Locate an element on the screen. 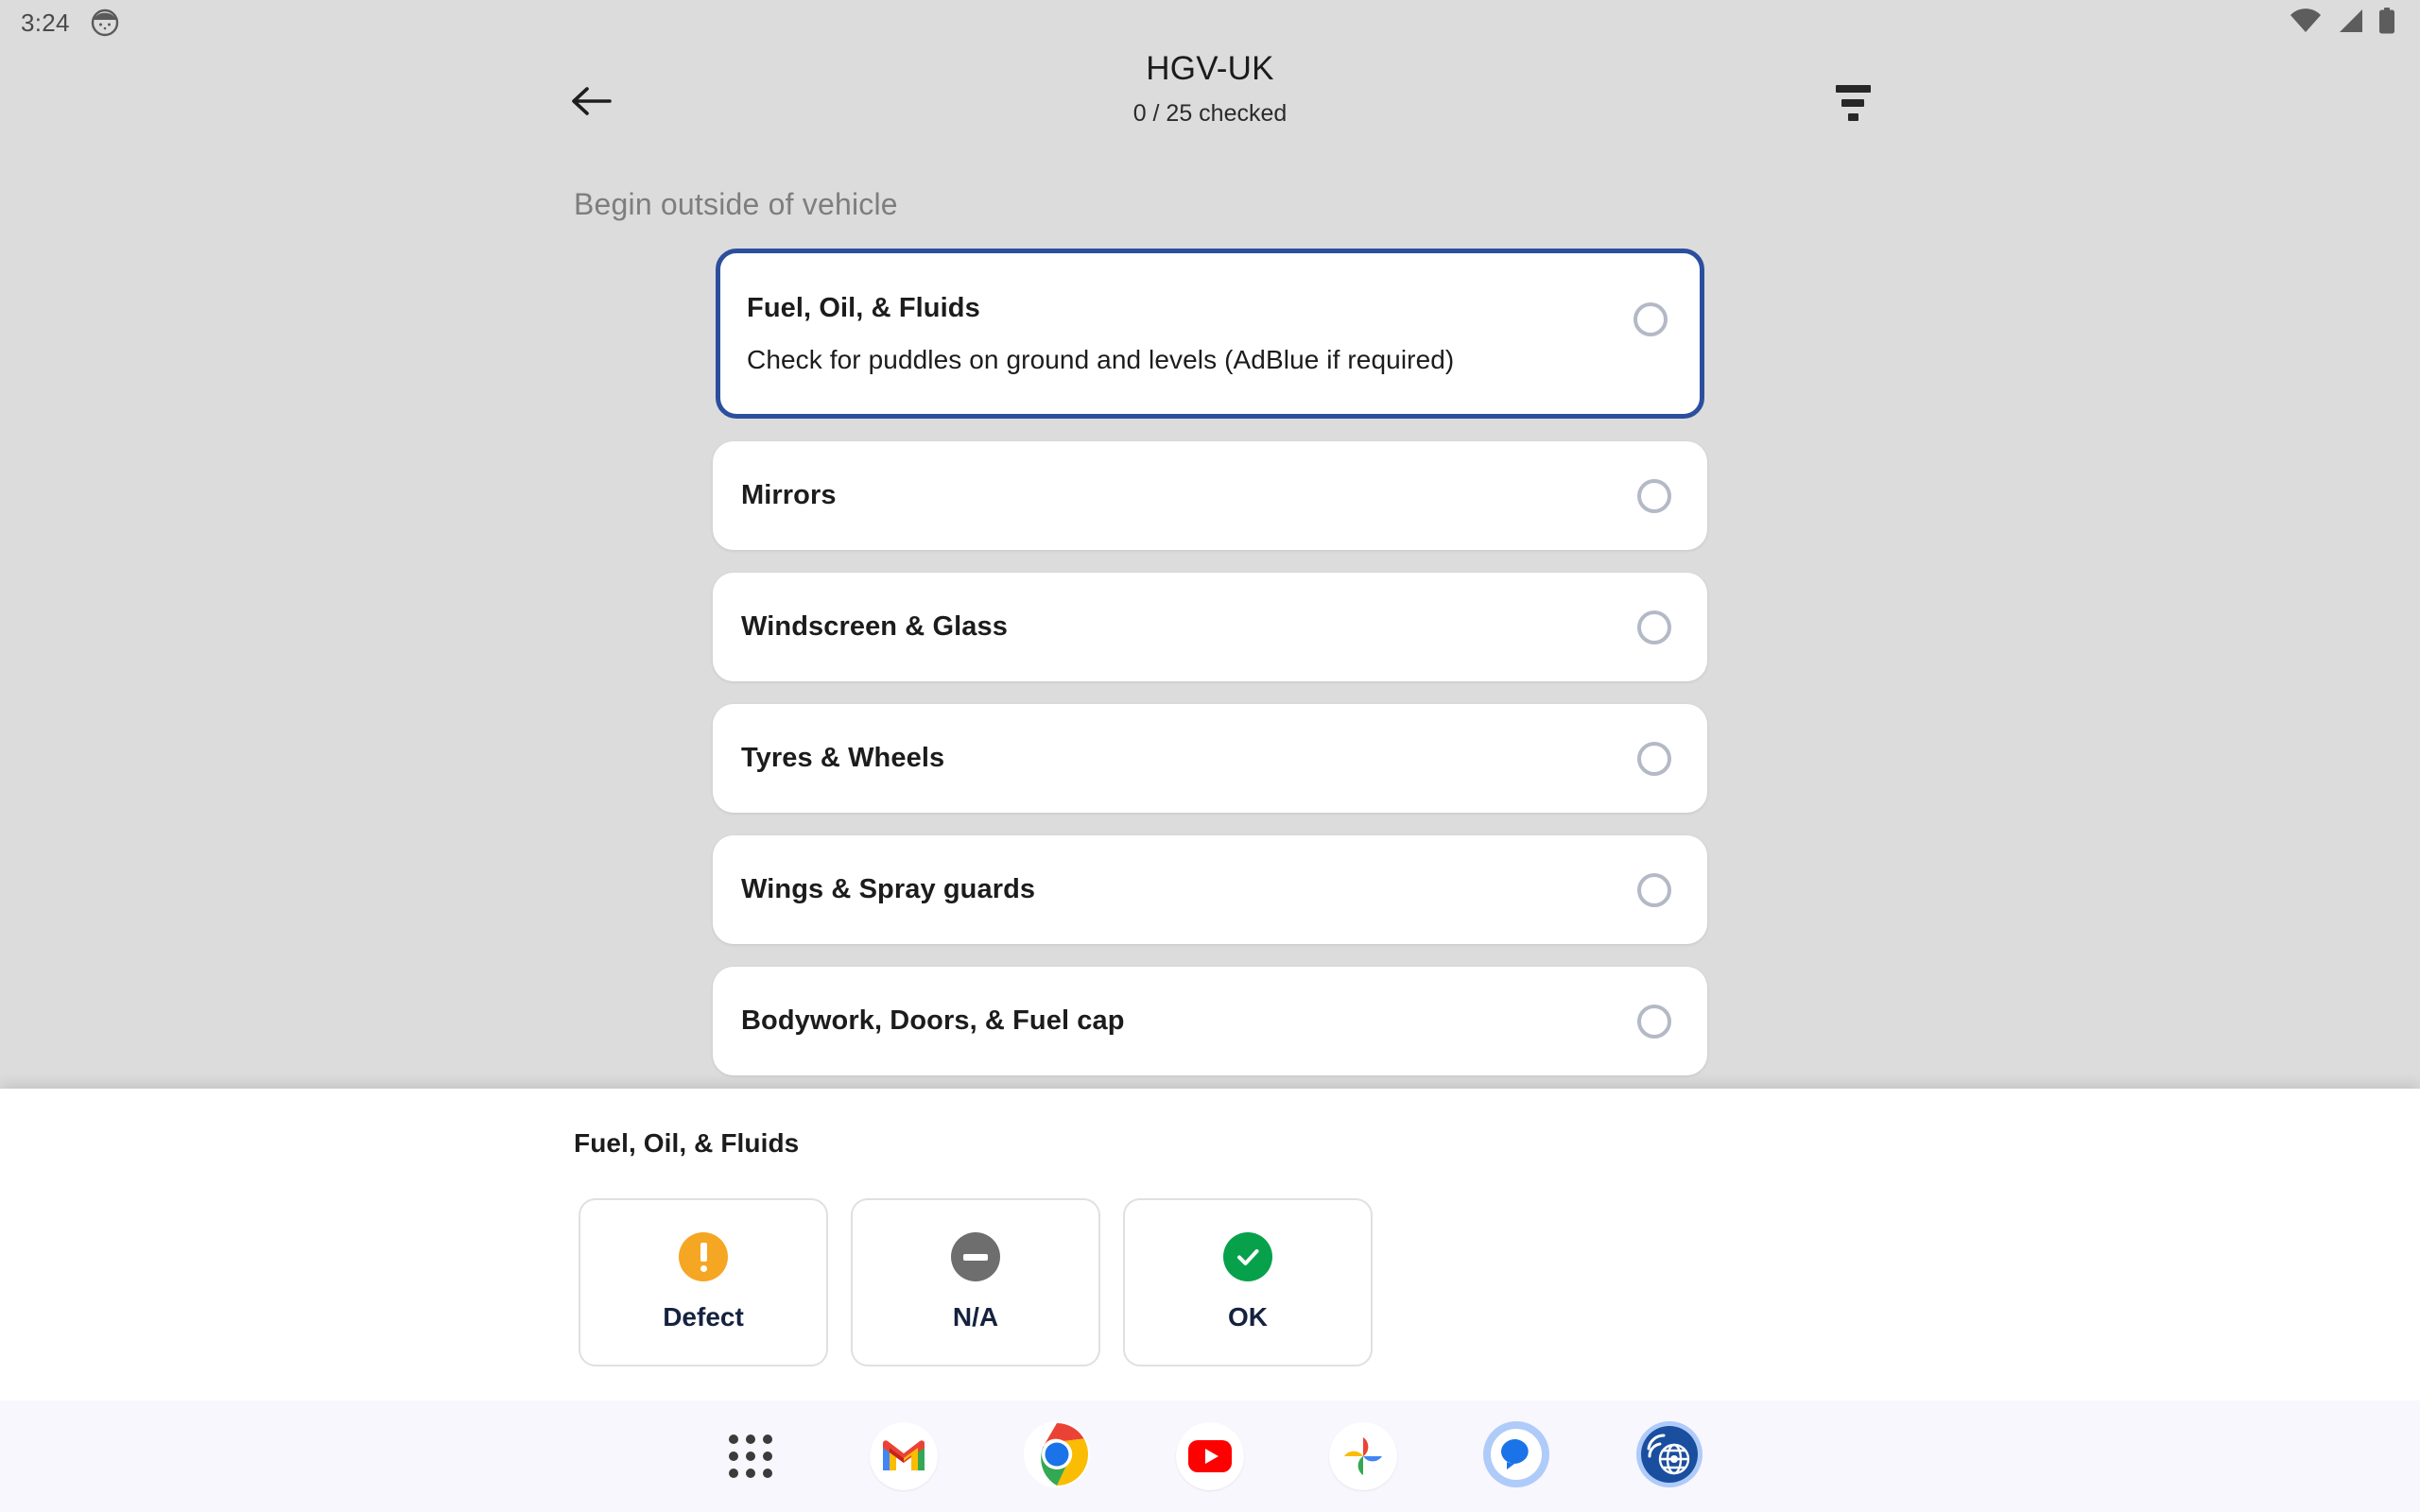 The width and height of the screenshot is (2420, 1512). page-title: HGV-UK is located at coordinates (1210, 68).